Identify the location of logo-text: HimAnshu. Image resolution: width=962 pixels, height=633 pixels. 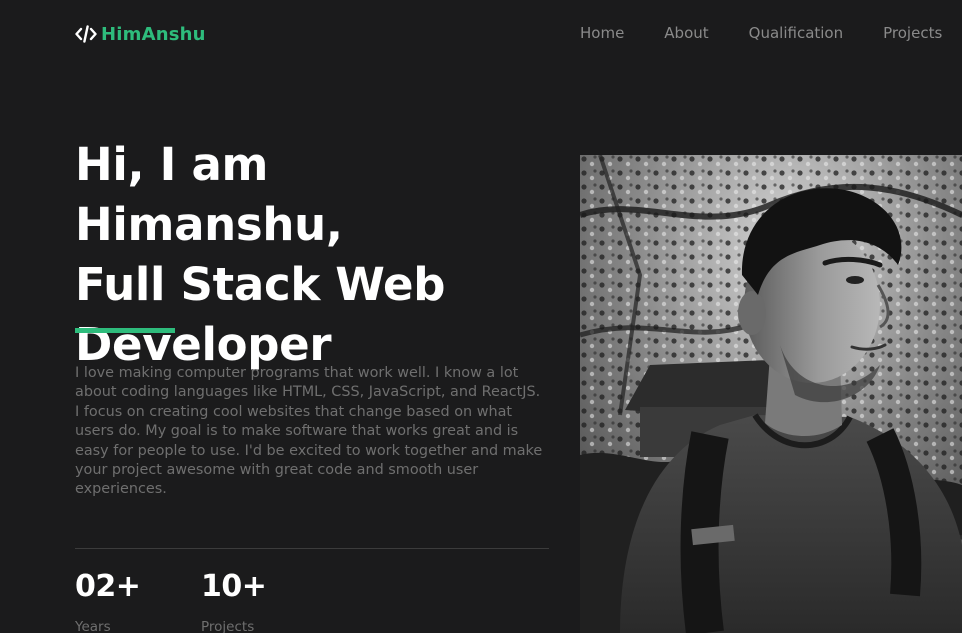
(153, 34).